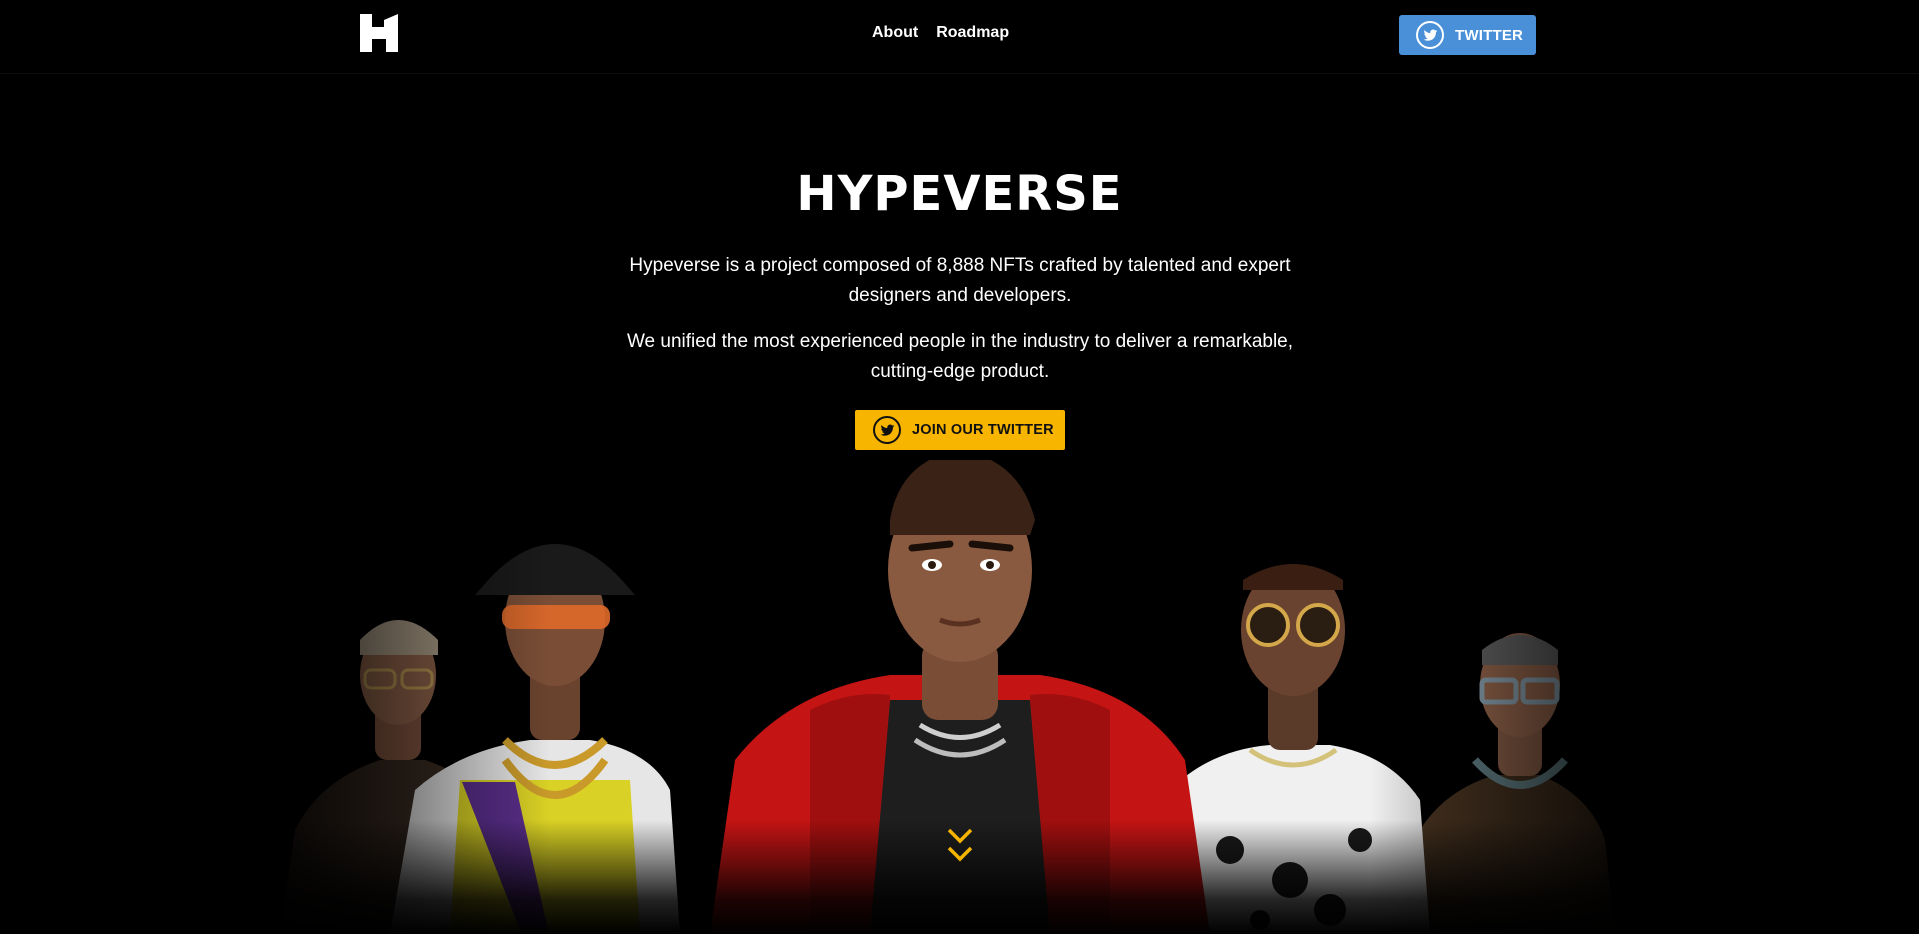  I want to click on hero-title: HYPEVERSE, so click(959, 194).